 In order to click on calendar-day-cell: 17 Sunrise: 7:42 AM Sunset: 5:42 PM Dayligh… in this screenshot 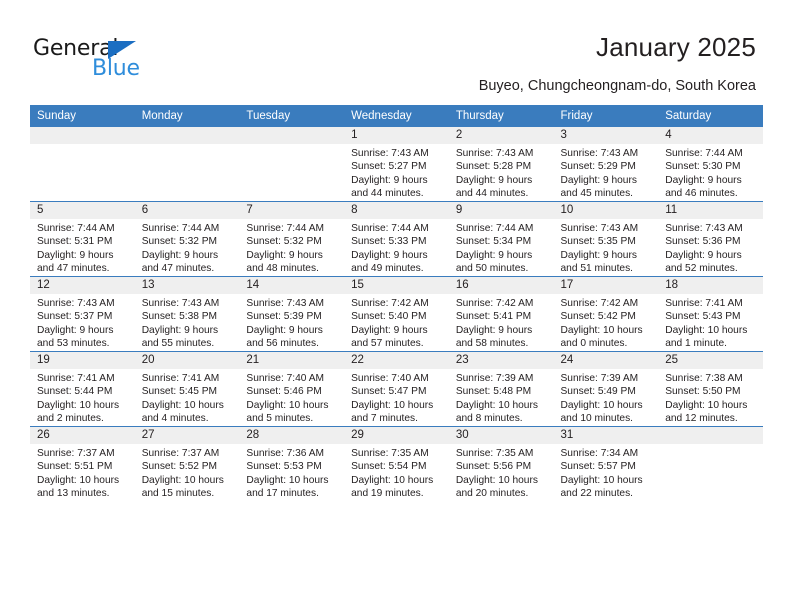, I will do `click(606, 314)`.